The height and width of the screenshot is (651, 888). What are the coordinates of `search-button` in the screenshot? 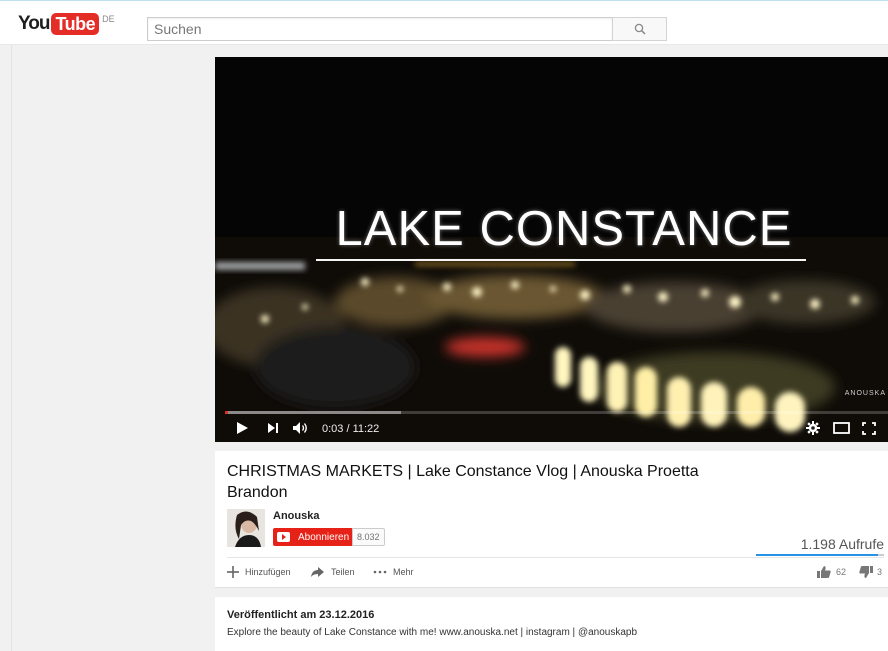 It's located at (639, 29).